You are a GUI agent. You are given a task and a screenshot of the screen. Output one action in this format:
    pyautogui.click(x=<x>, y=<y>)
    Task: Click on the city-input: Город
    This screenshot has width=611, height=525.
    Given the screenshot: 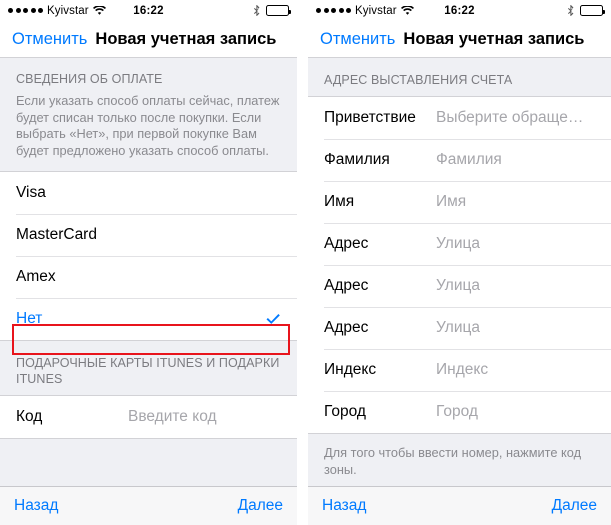 What is the action you would take?
    pyautogui.click(x=457, y=412)
    